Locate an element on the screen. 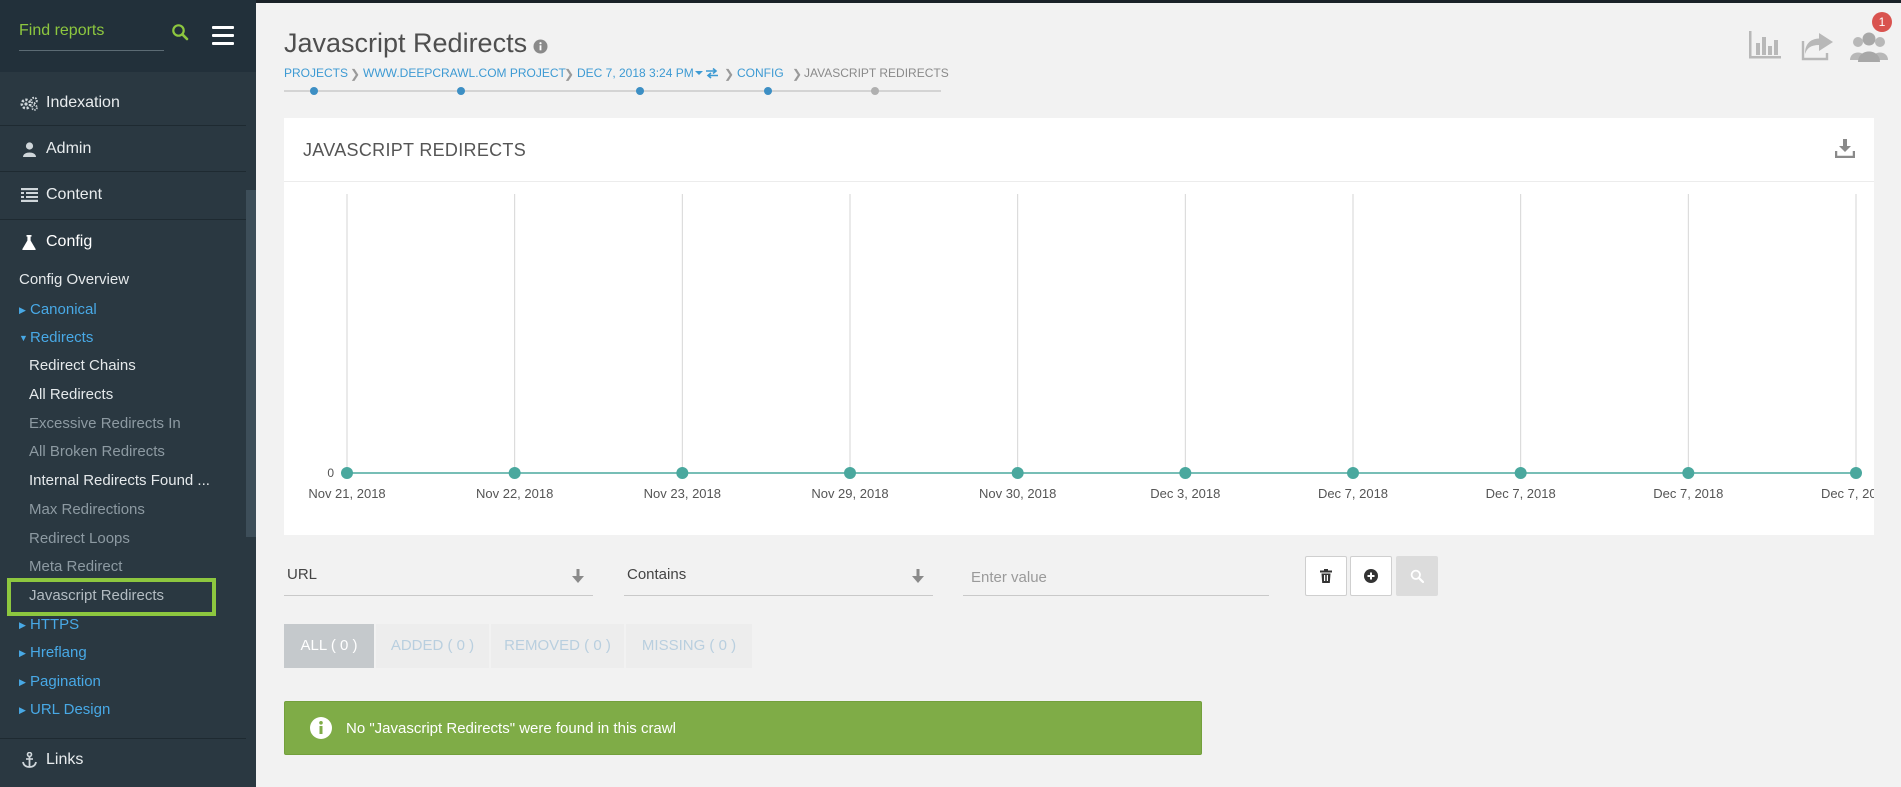  page-title: Javascript Redirects is located at coordinates (406, 43).